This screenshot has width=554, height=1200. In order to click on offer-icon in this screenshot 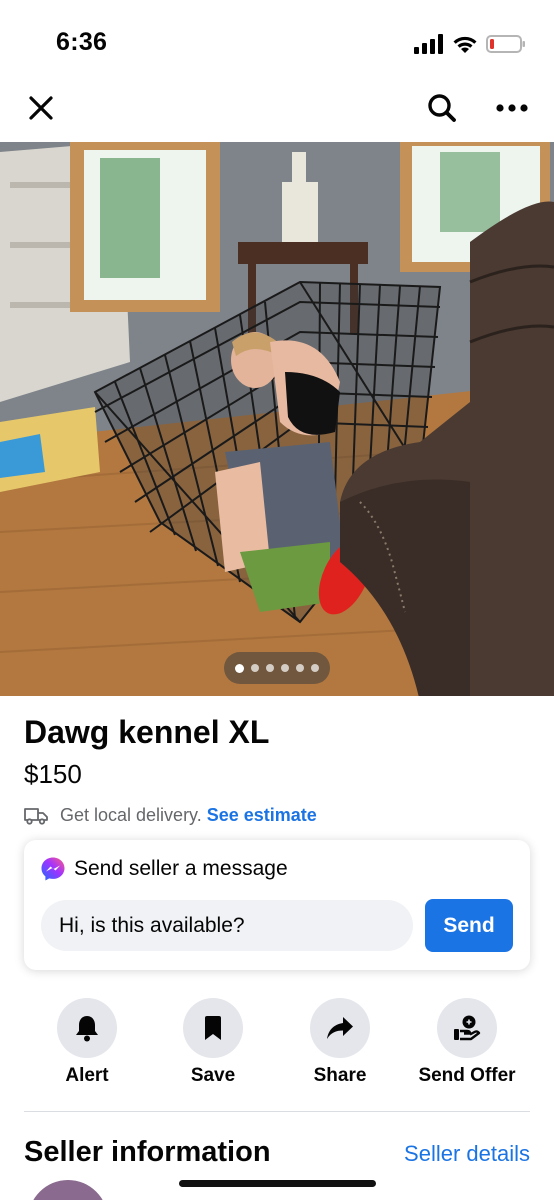, I will do `click(467, 1028)`.